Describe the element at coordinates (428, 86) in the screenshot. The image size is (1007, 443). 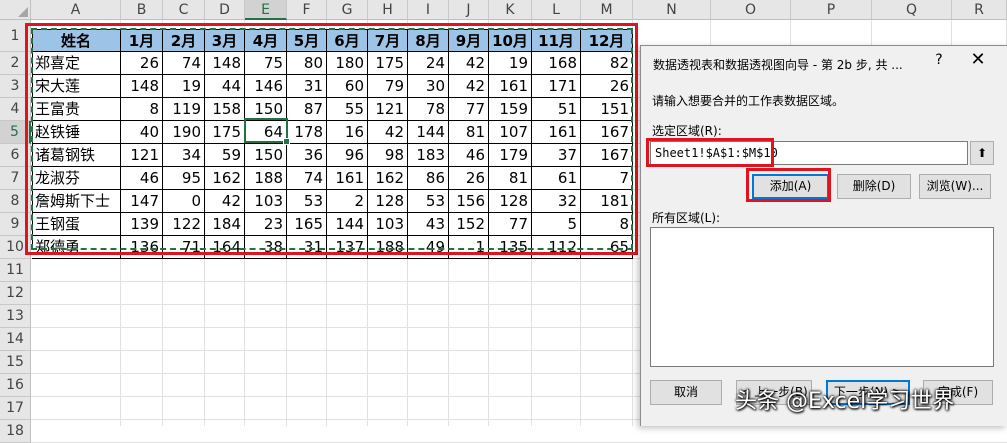
I see `value-cell: 30` at that location.